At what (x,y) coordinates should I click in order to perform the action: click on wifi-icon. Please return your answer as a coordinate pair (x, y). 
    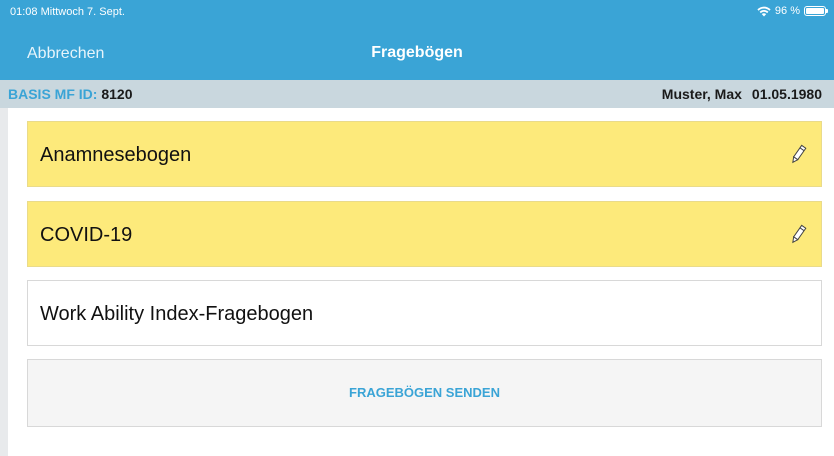
    Looking at the image, I should click on (764, 11).